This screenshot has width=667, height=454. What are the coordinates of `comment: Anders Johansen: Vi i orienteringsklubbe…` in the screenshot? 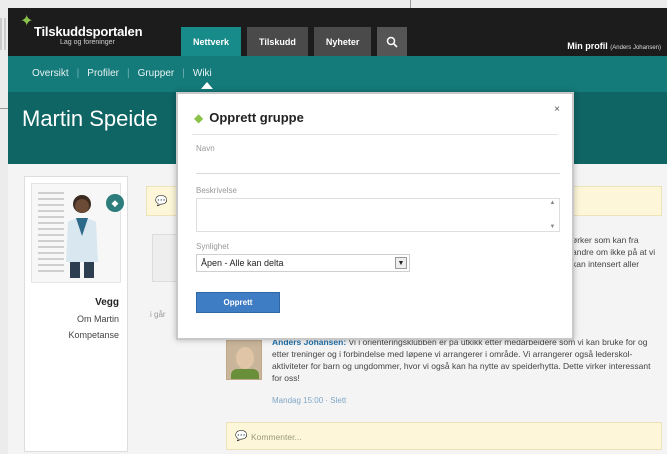 It's located at (444, 374).